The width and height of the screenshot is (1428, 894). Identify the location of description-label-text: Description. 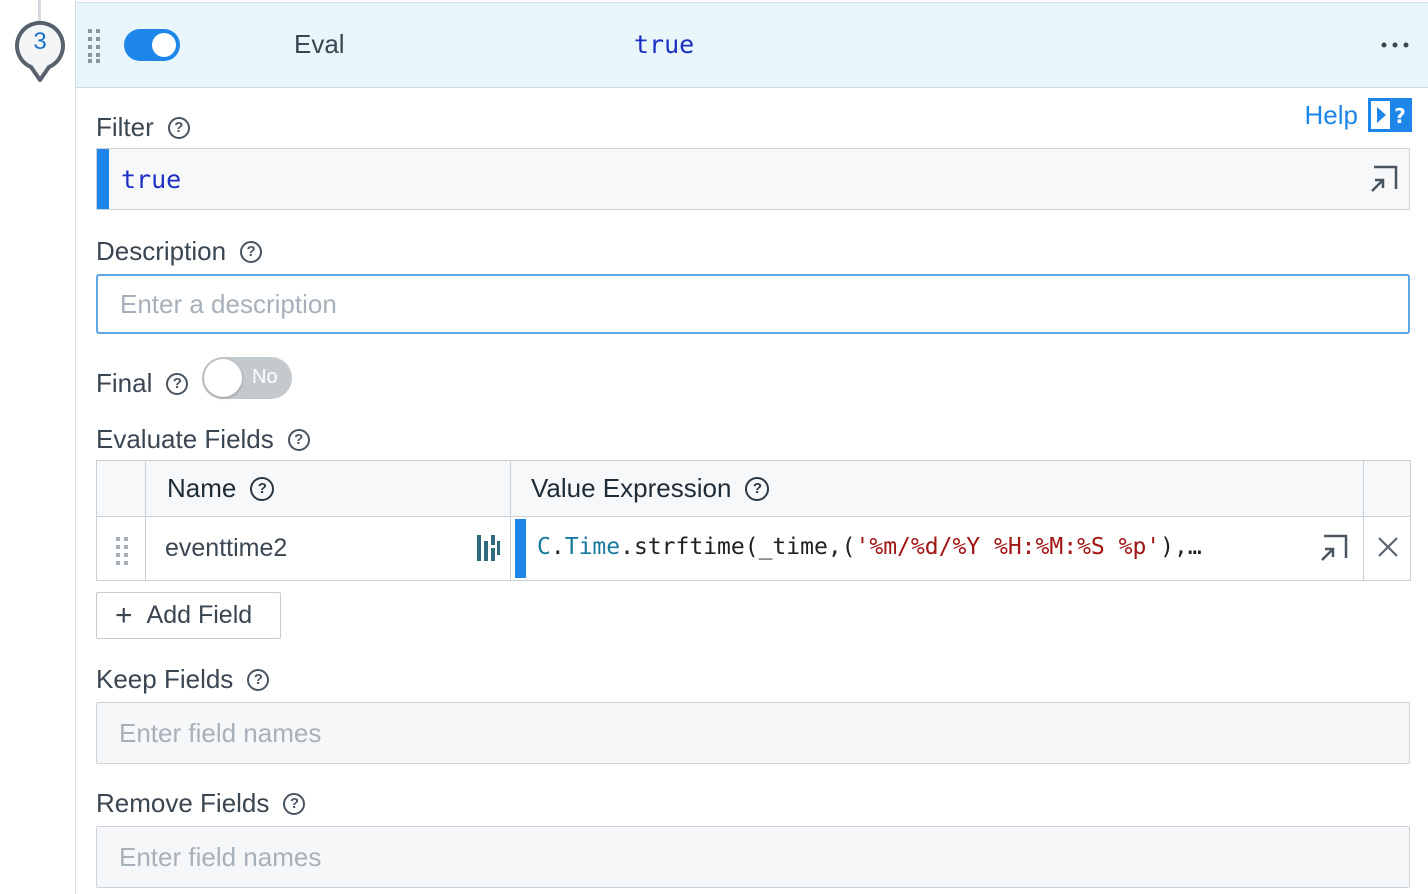
(161, 251).